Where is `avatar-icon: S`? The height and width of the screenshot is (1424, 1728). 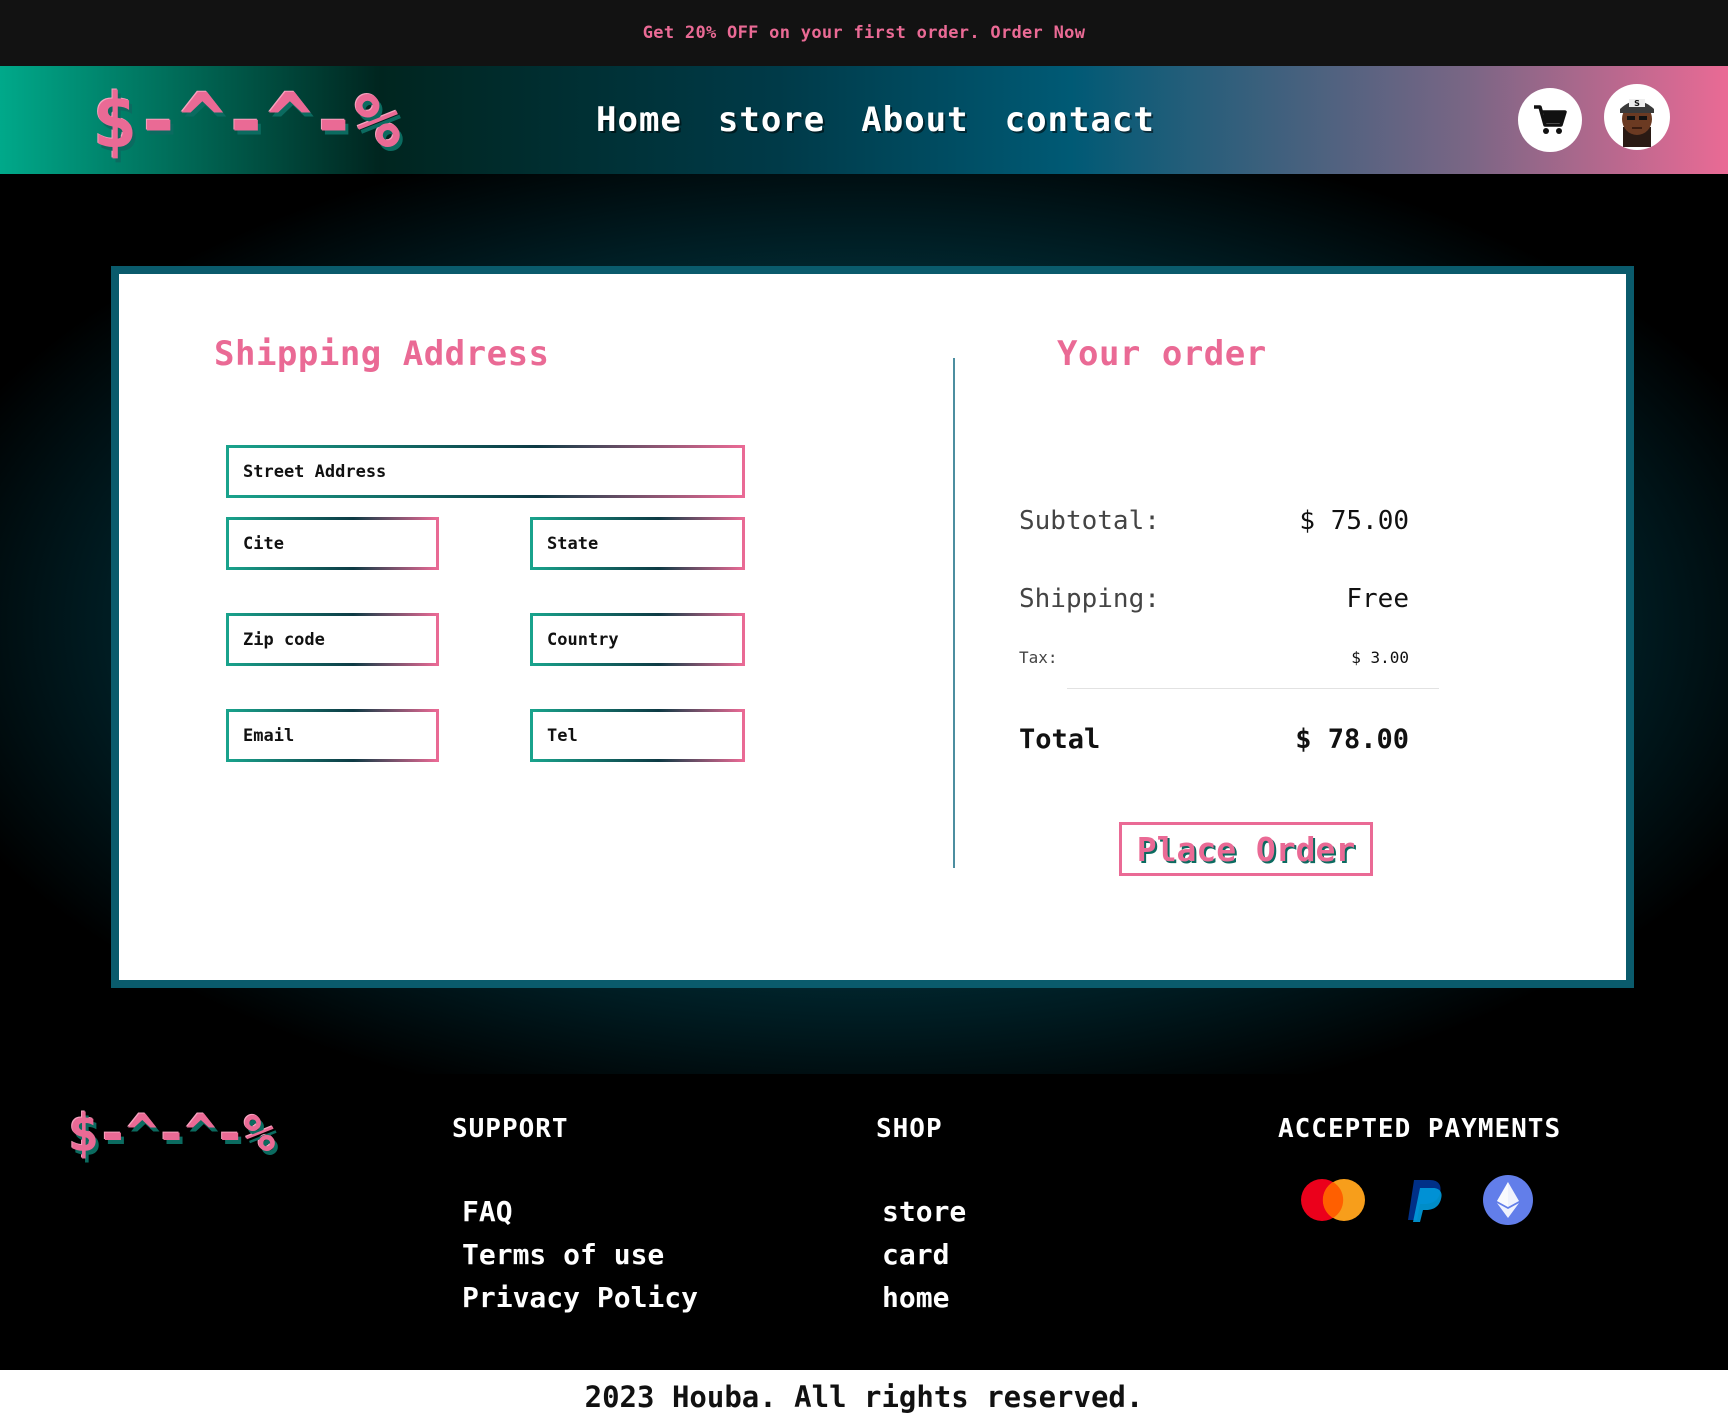
avatar-icon: S is located at coordinates (1637, 123).